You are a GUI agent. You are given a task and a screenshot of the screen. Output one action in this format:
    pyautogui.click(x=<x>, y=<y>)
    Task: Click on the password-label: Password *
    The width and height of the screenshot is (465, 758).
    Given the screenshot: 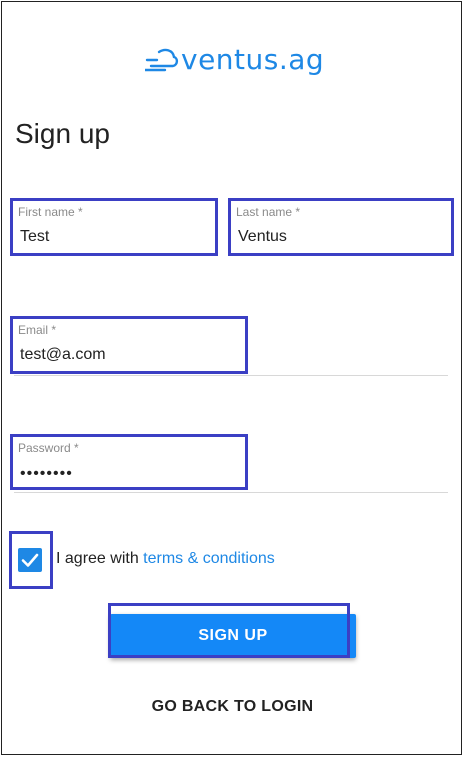 What is the action you would take?
    pyautogui.click(x=48, y=448)
    